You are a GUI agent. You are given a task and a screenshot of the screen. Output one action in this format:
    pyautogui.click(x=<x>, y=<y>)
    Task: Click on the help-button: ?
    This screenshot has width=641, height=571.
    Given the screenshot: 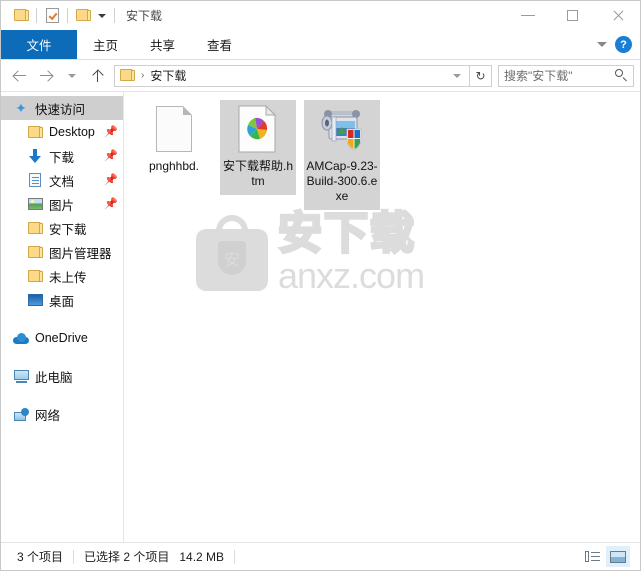 What is the action you would take?
    pyautogui.click(x=623, y=44)
    